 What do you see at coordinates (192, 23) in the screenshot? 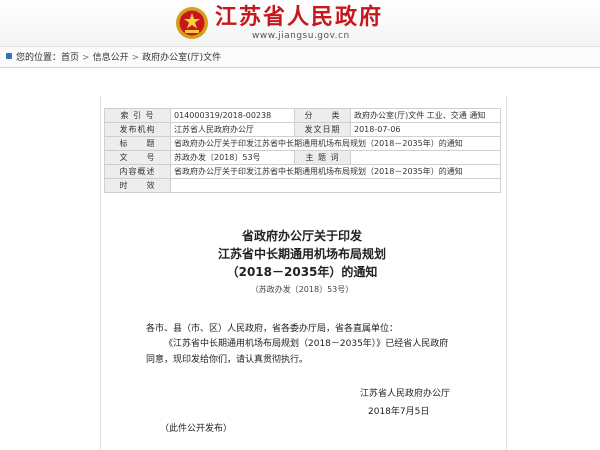
I see `national-emblem-icon` at bounding box center [192, 23].